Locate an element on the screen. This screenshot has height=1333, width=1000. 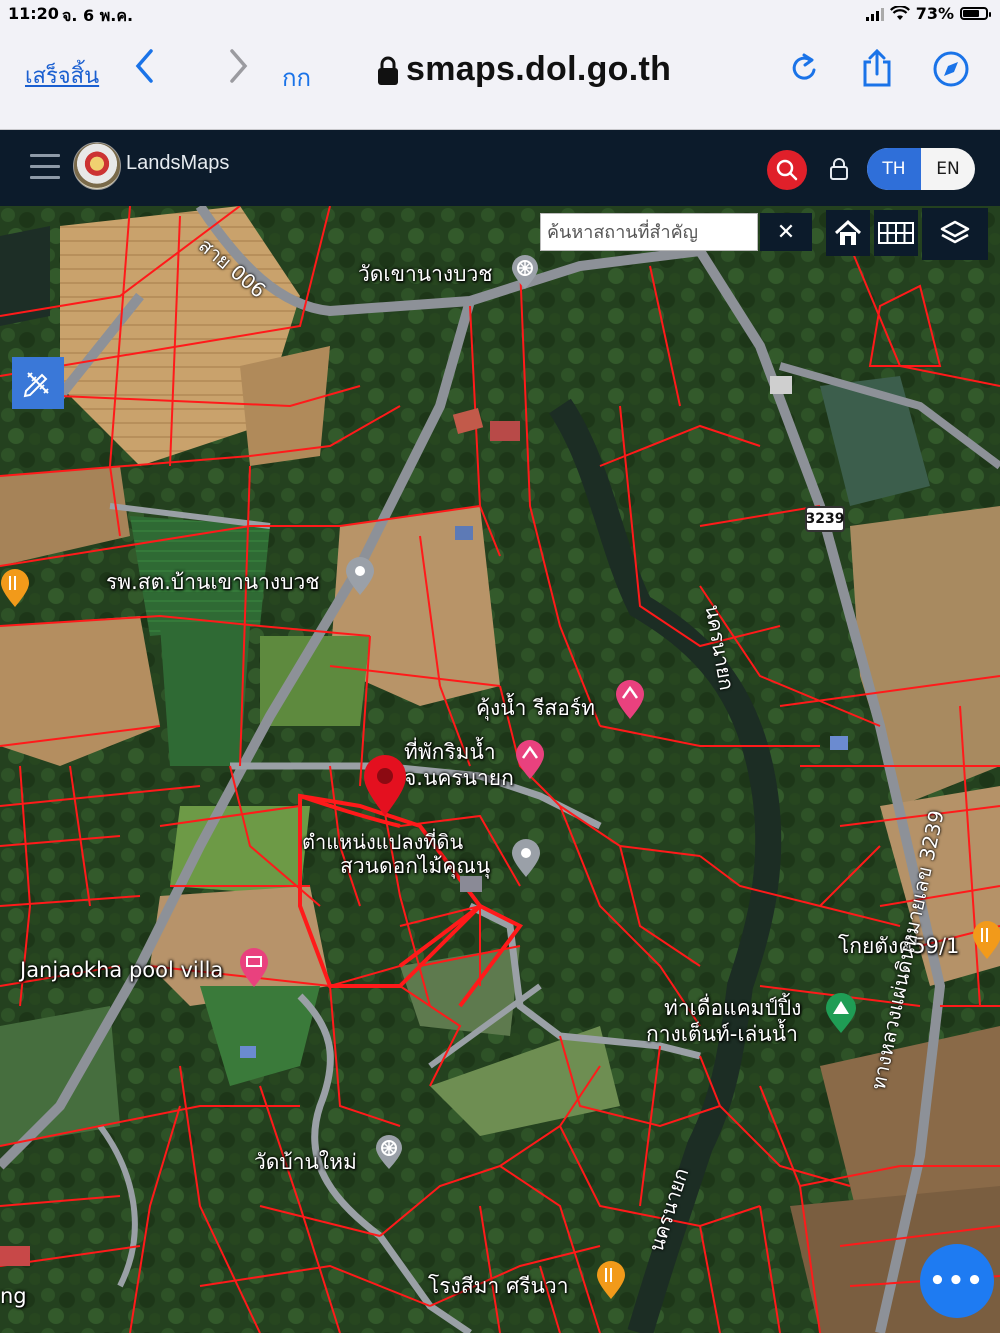
back-button is located at coordinates (144, 69).